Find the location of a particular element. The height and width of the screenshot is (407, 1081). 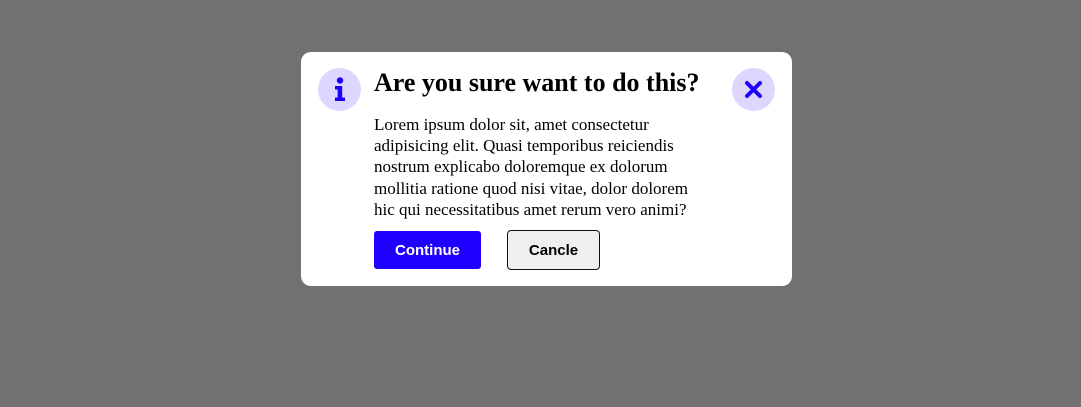

close-button is located at coordinates (753, 89).